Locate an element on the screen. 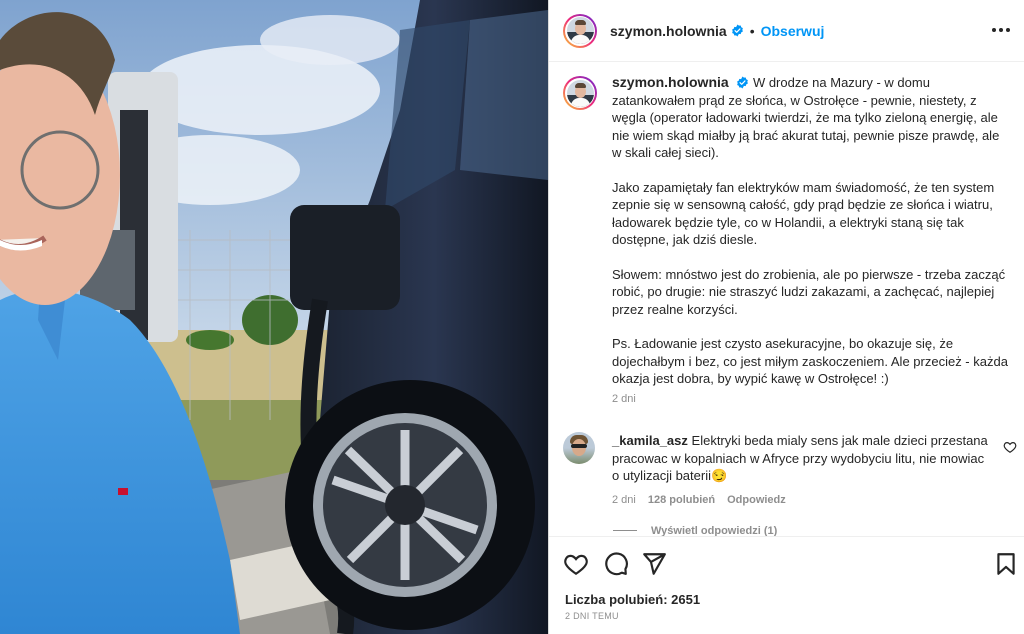 The height and width of the screenshot is (634, 1024). post-actions-bar: Liczba polubień: 2651 2 DNI TEMU is located at coordinates (786, 585).